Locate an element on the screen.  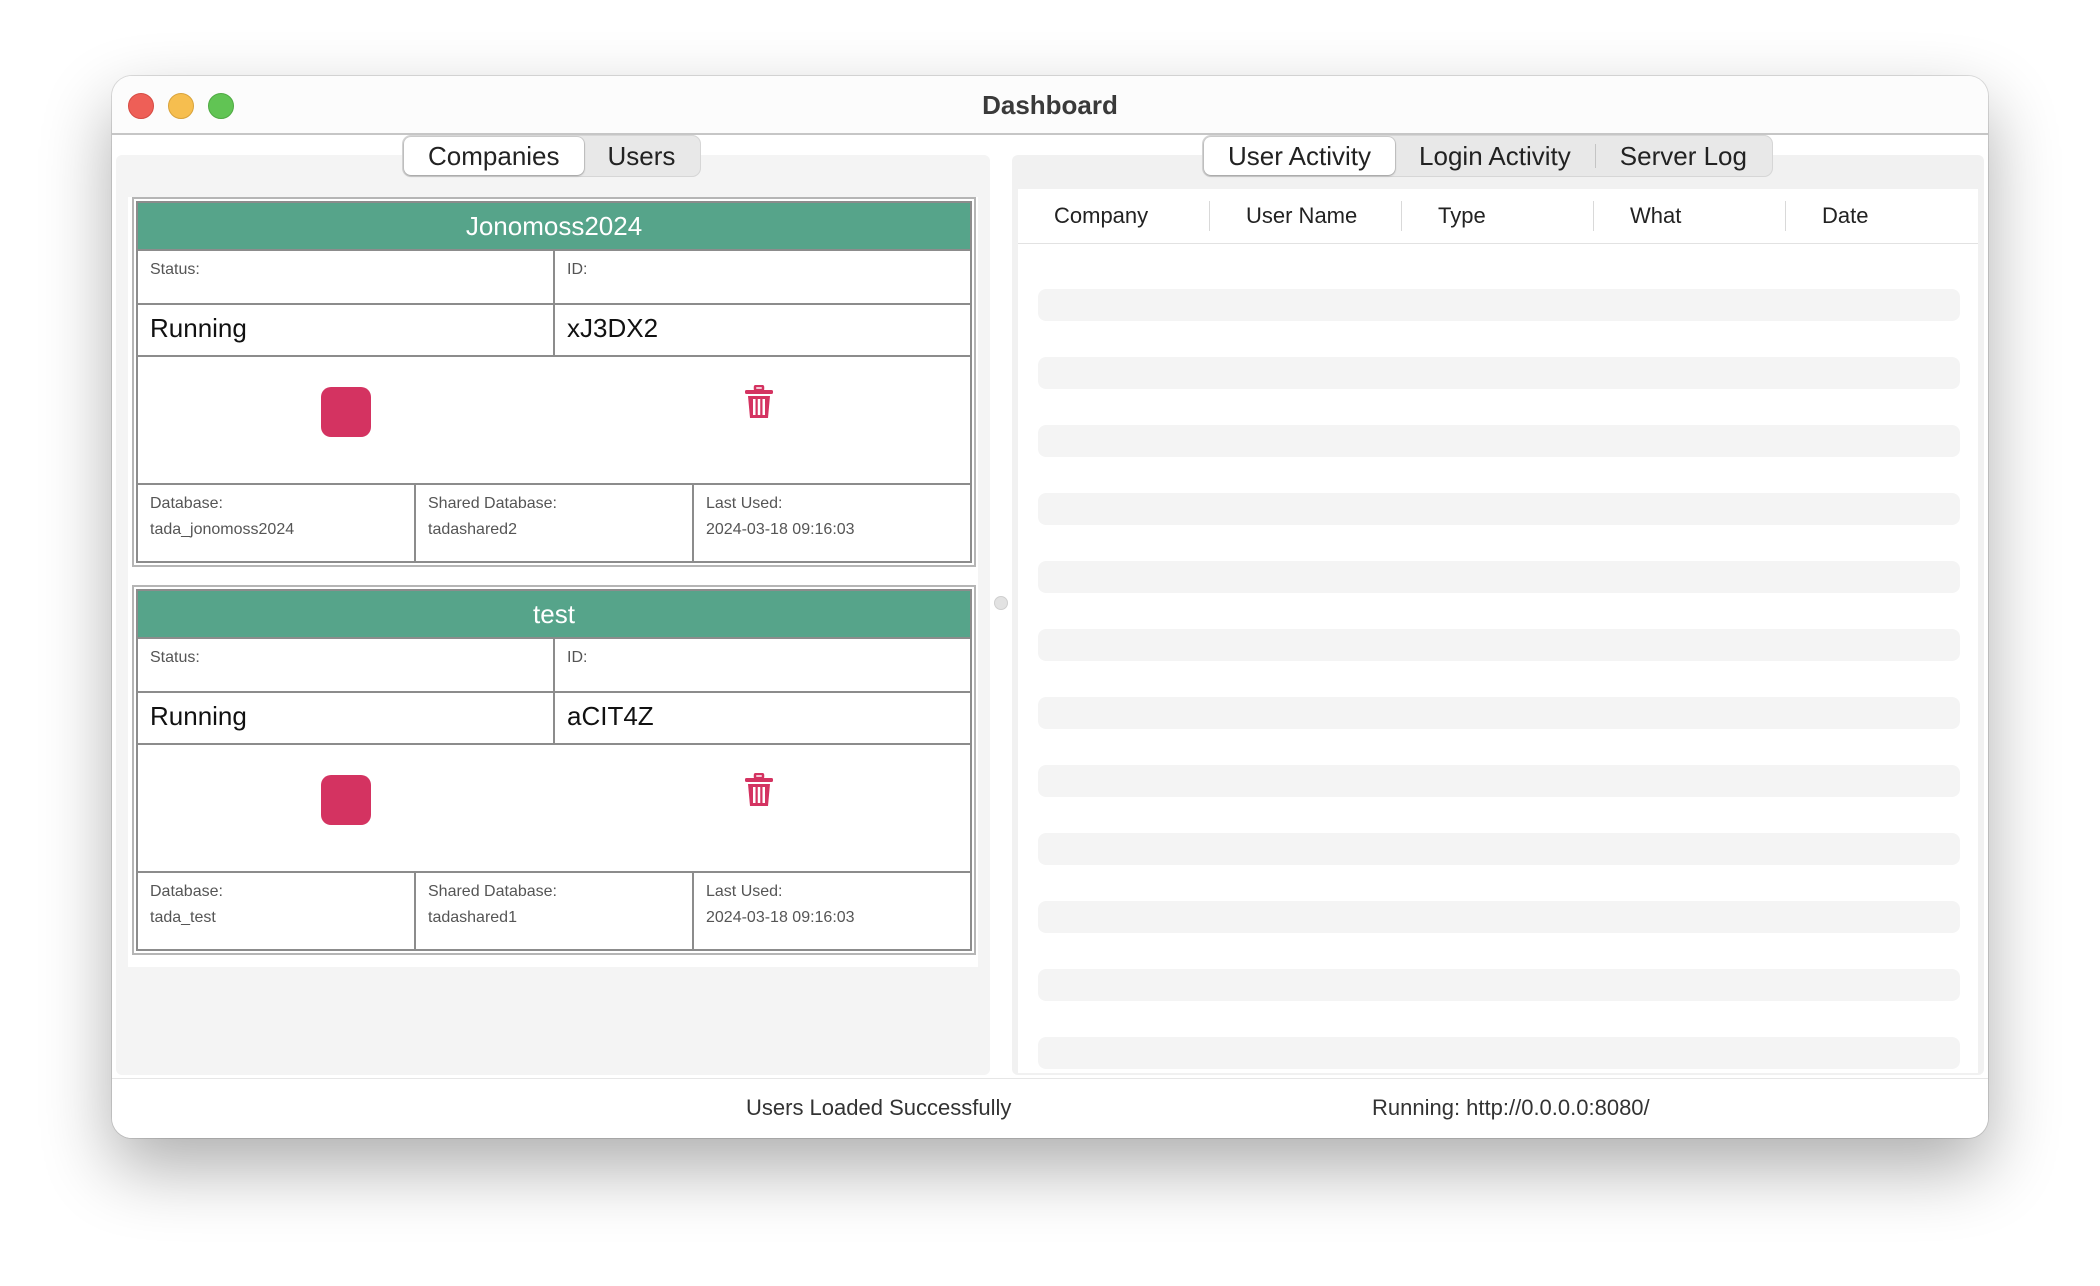
column-header-date: Date is located at coordinates (1882, 216).